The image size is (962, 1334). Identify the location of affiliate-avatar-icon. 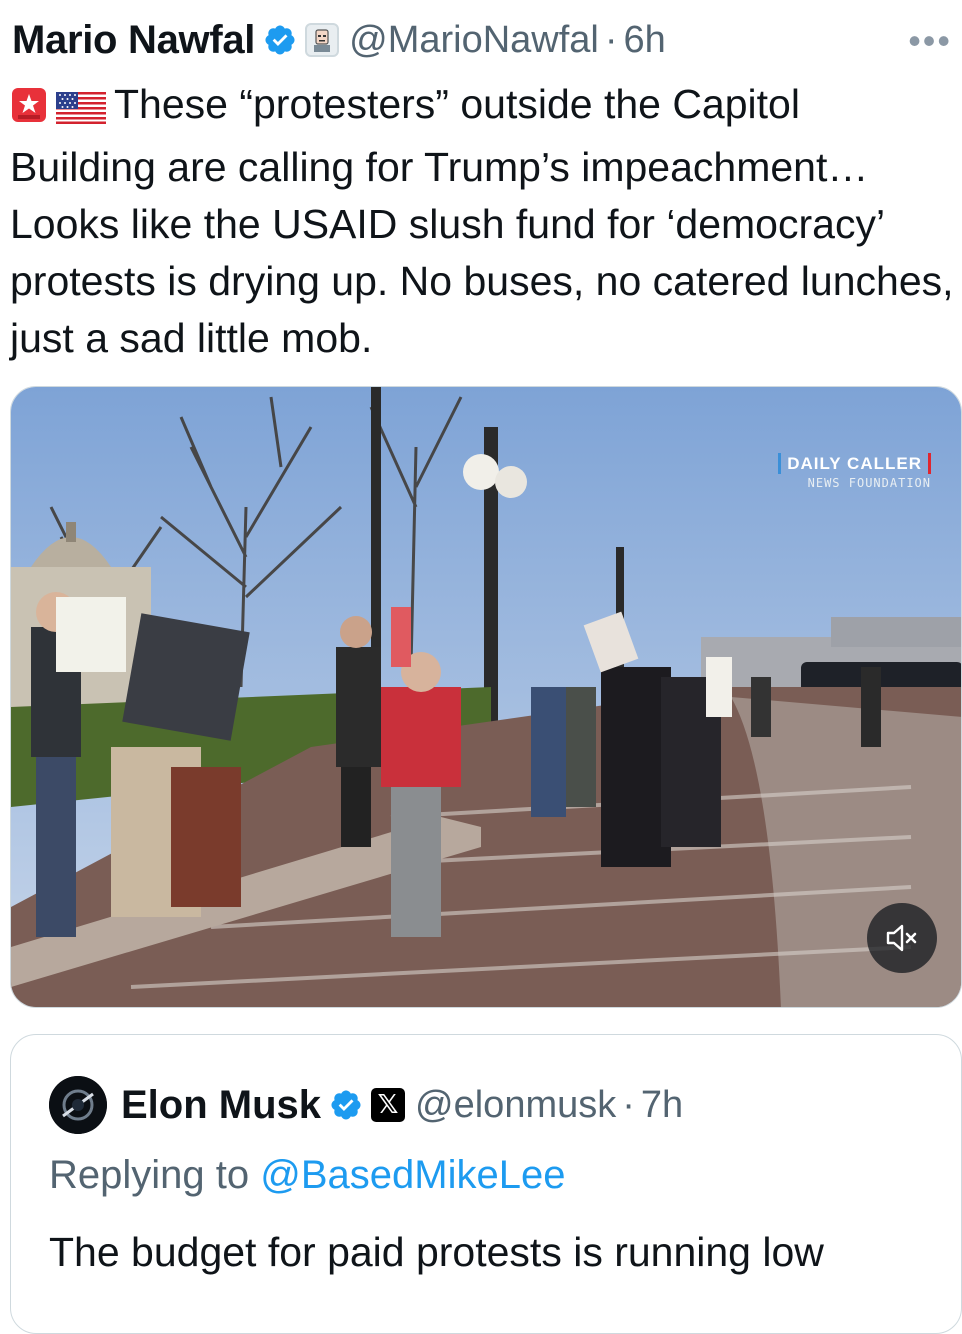
(322, 40).